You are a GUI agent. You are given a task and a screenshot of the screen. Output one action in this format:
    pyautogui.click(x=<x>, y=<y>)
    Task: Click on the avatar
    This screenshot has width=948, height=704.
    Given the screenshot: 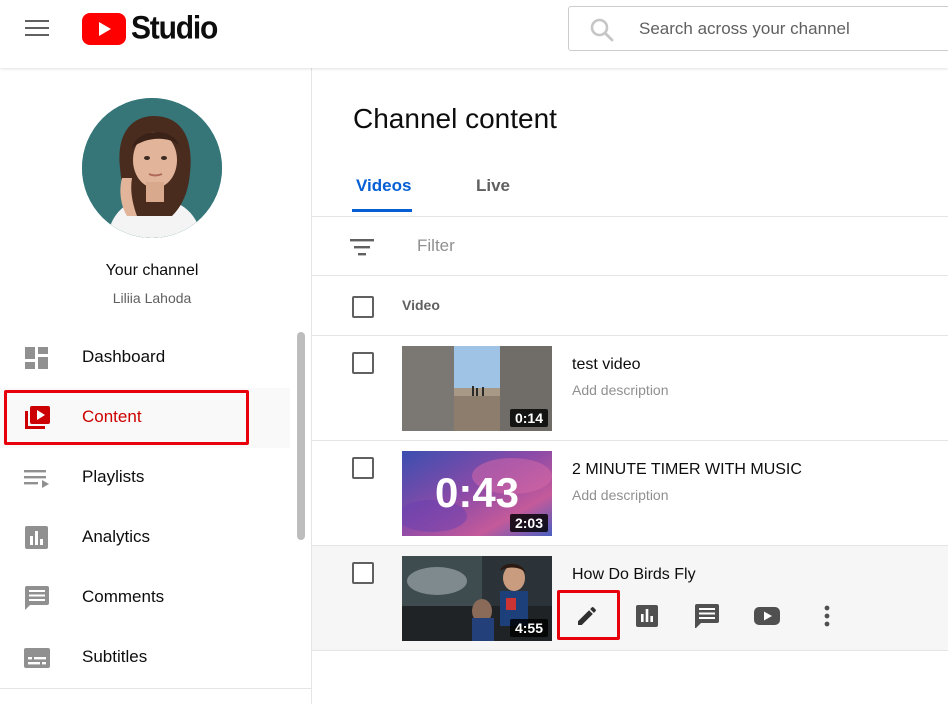 What is the action you would take?
    pyautogui.click(x=152, y=168)
    